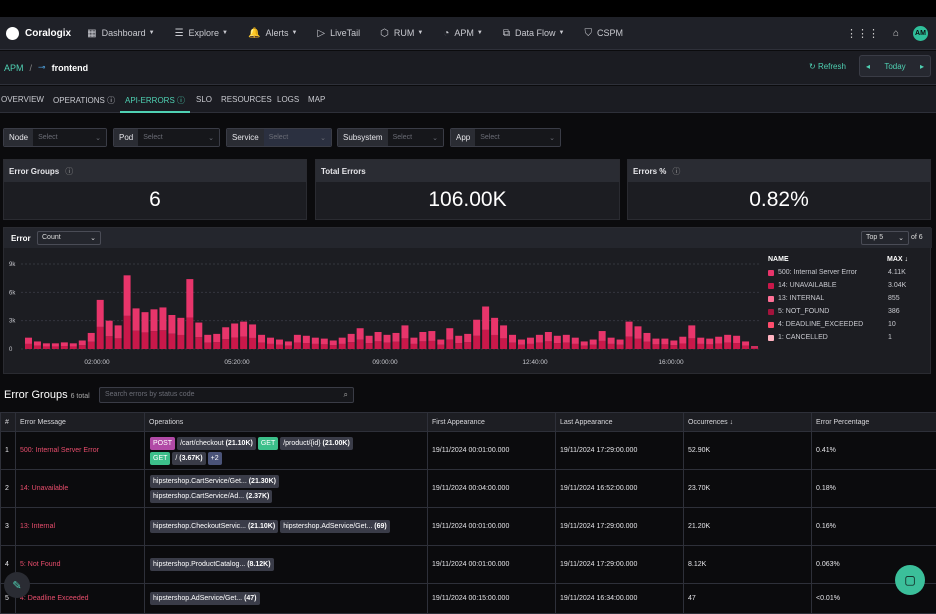 The image size is (936, 614). I want to click on error-message-link: 5: Not Found, so click(80, 565).